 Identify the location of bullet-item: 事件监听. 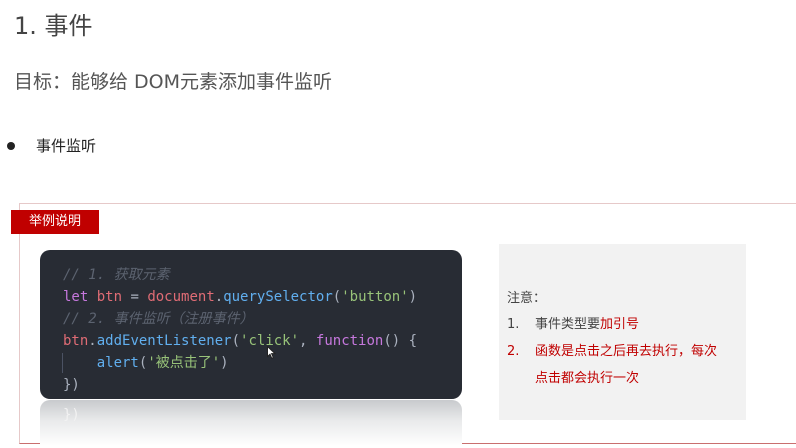
(51, 145).